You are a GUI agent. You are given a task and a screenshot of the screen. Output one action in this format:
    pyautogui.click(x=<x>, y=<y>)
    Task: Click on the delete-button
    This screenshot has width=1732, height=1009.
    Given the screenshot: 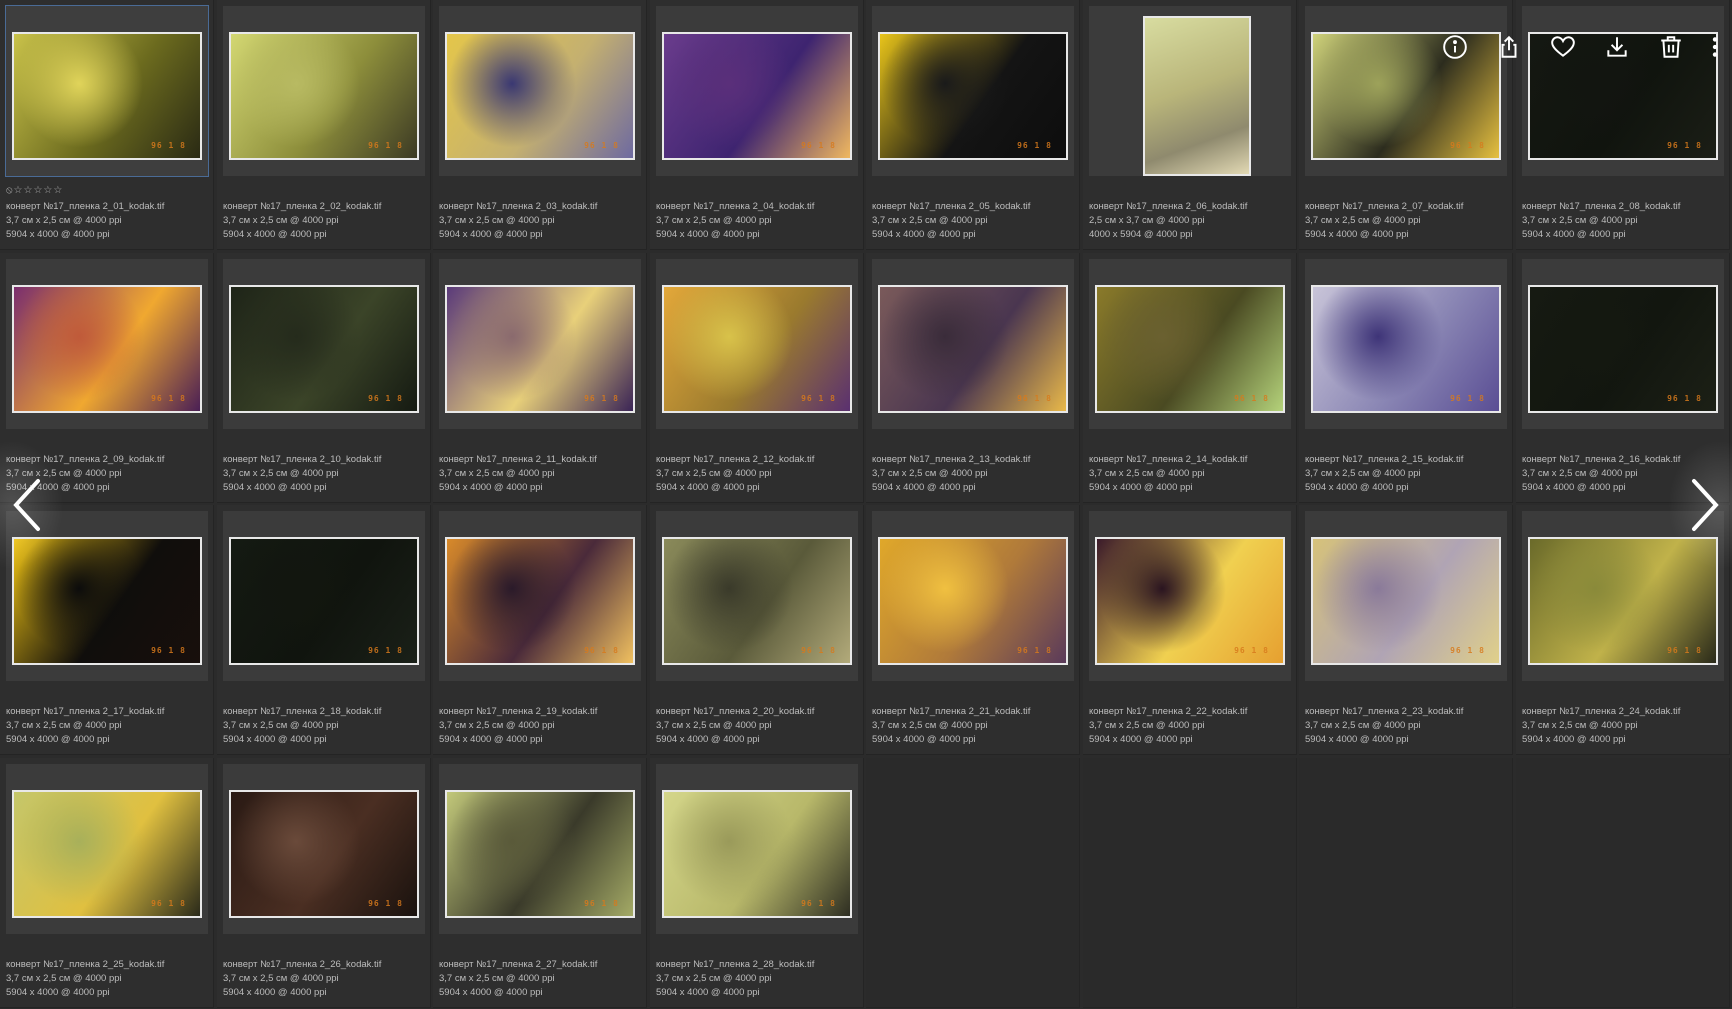 What is the action you would take?
    pyautogui.click(x=1671, y=47)
    